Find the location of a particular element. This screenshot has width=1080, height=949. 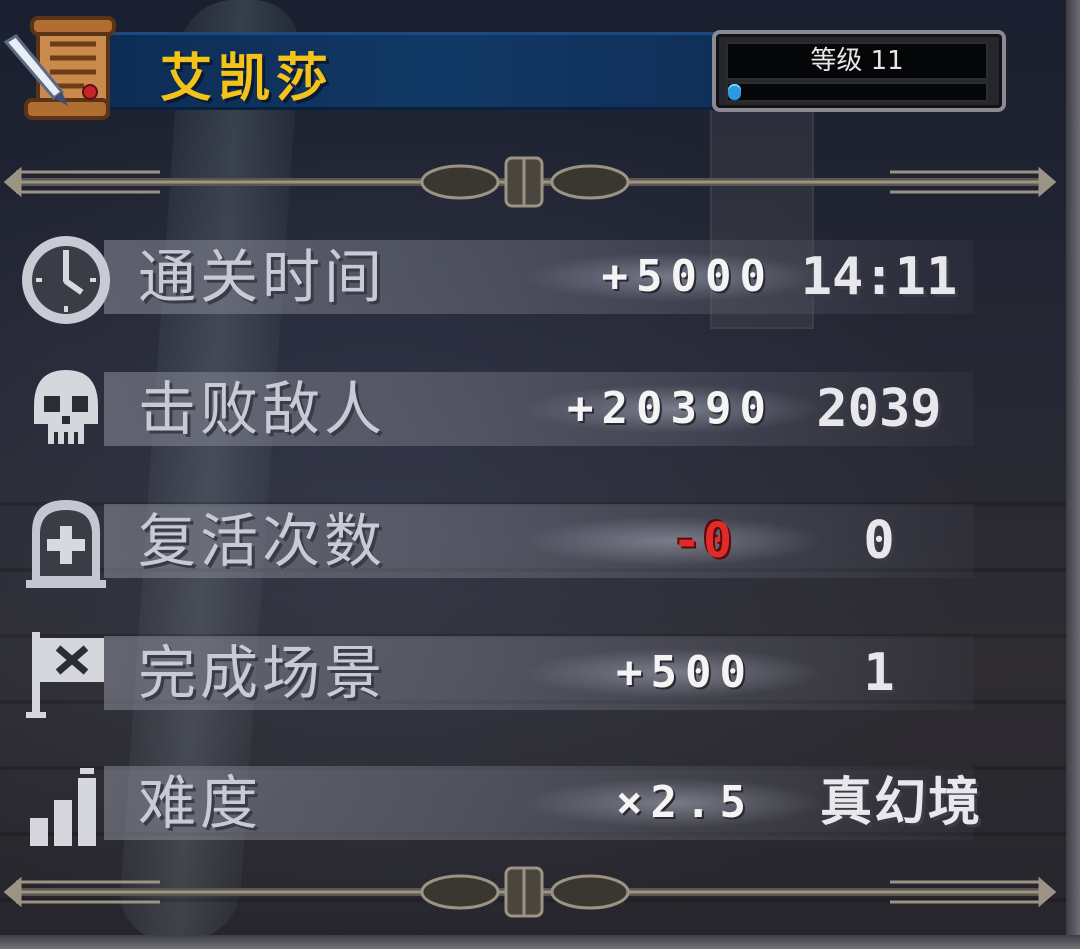

stat-label: 复活次数 is located at coordinates (262, 541).